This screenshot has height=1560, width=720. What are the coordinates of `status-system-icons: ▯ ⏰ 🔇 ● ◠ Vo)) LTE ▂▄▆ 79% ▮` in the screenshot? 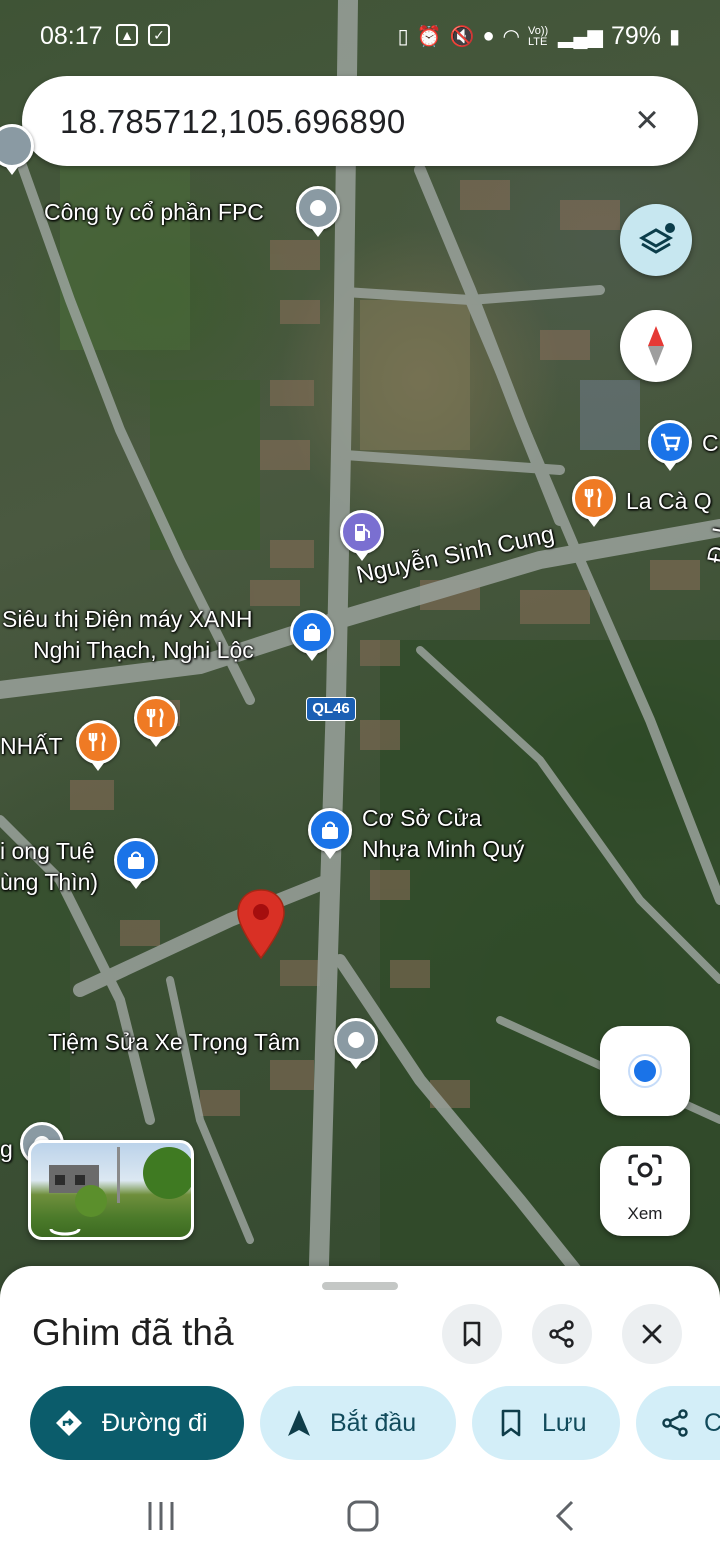 It's located at (539, 36).